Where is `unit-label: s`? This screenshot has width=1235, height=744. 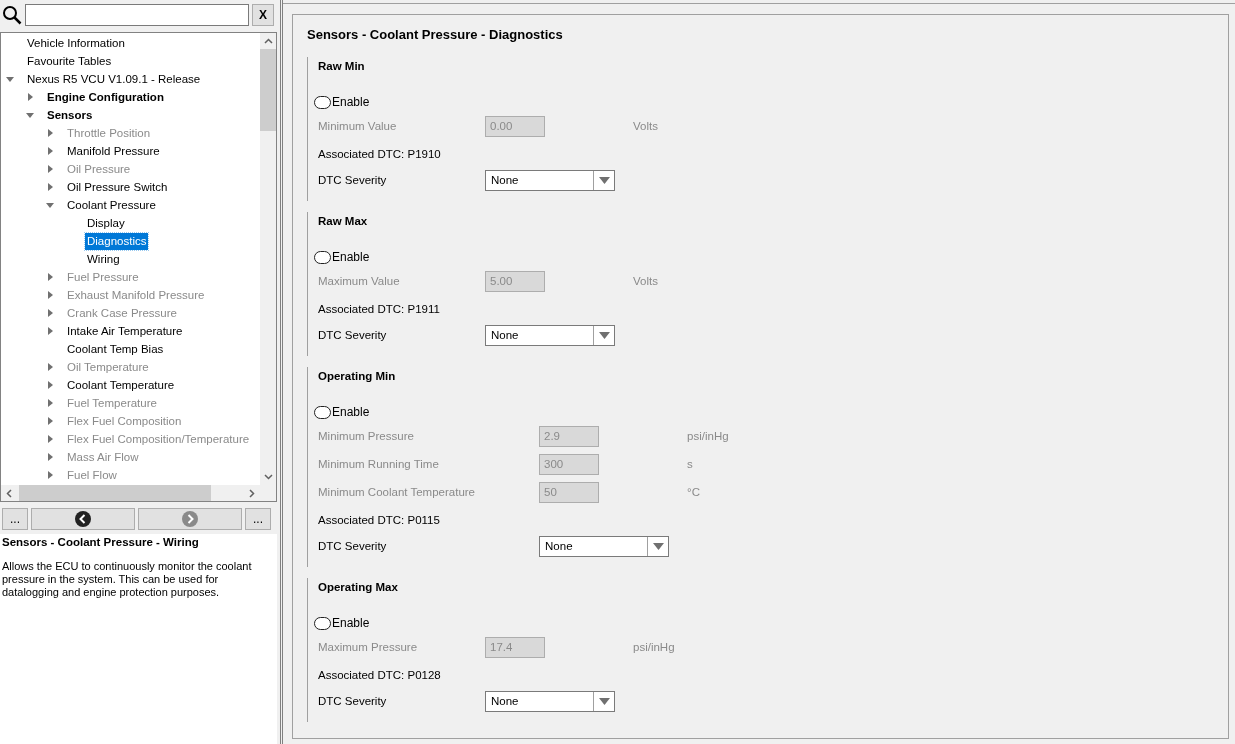 unit-label: s is located at coordinates (690, 464).